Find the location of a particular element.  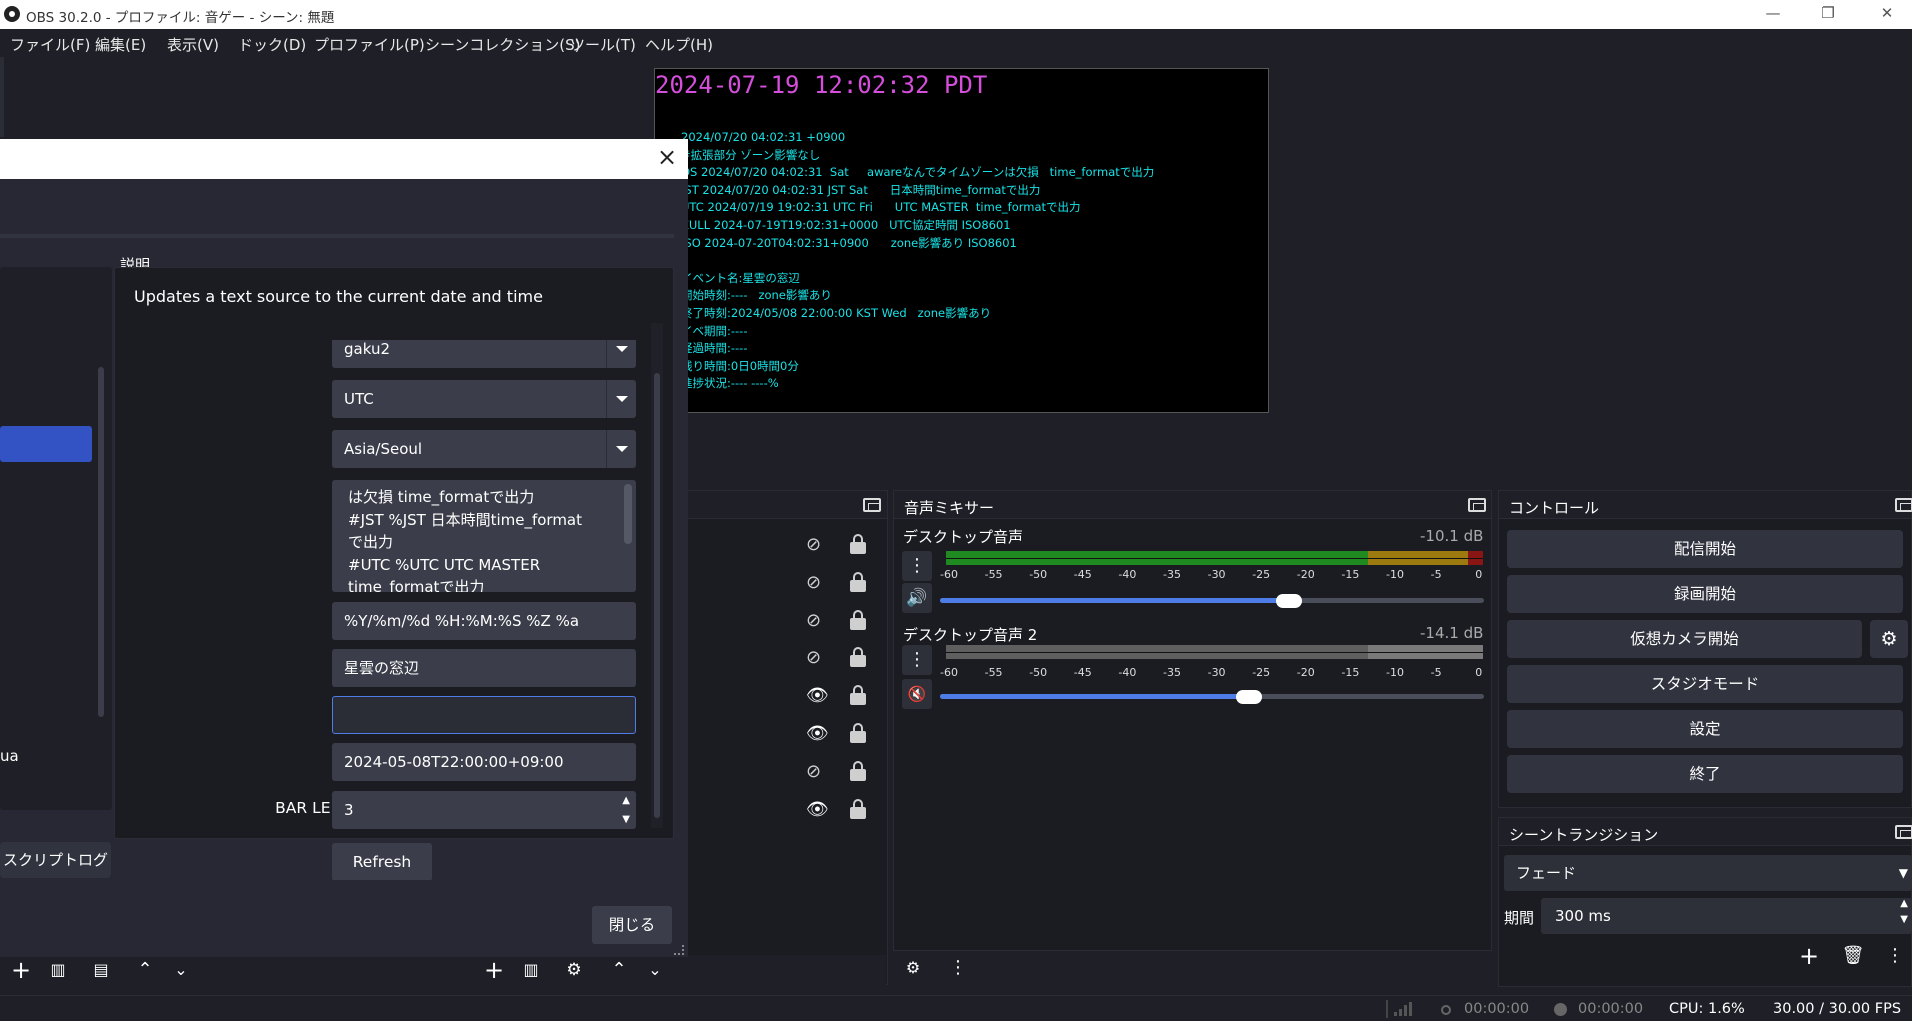

add-source-icon: + is located at coordinates (494, 970).